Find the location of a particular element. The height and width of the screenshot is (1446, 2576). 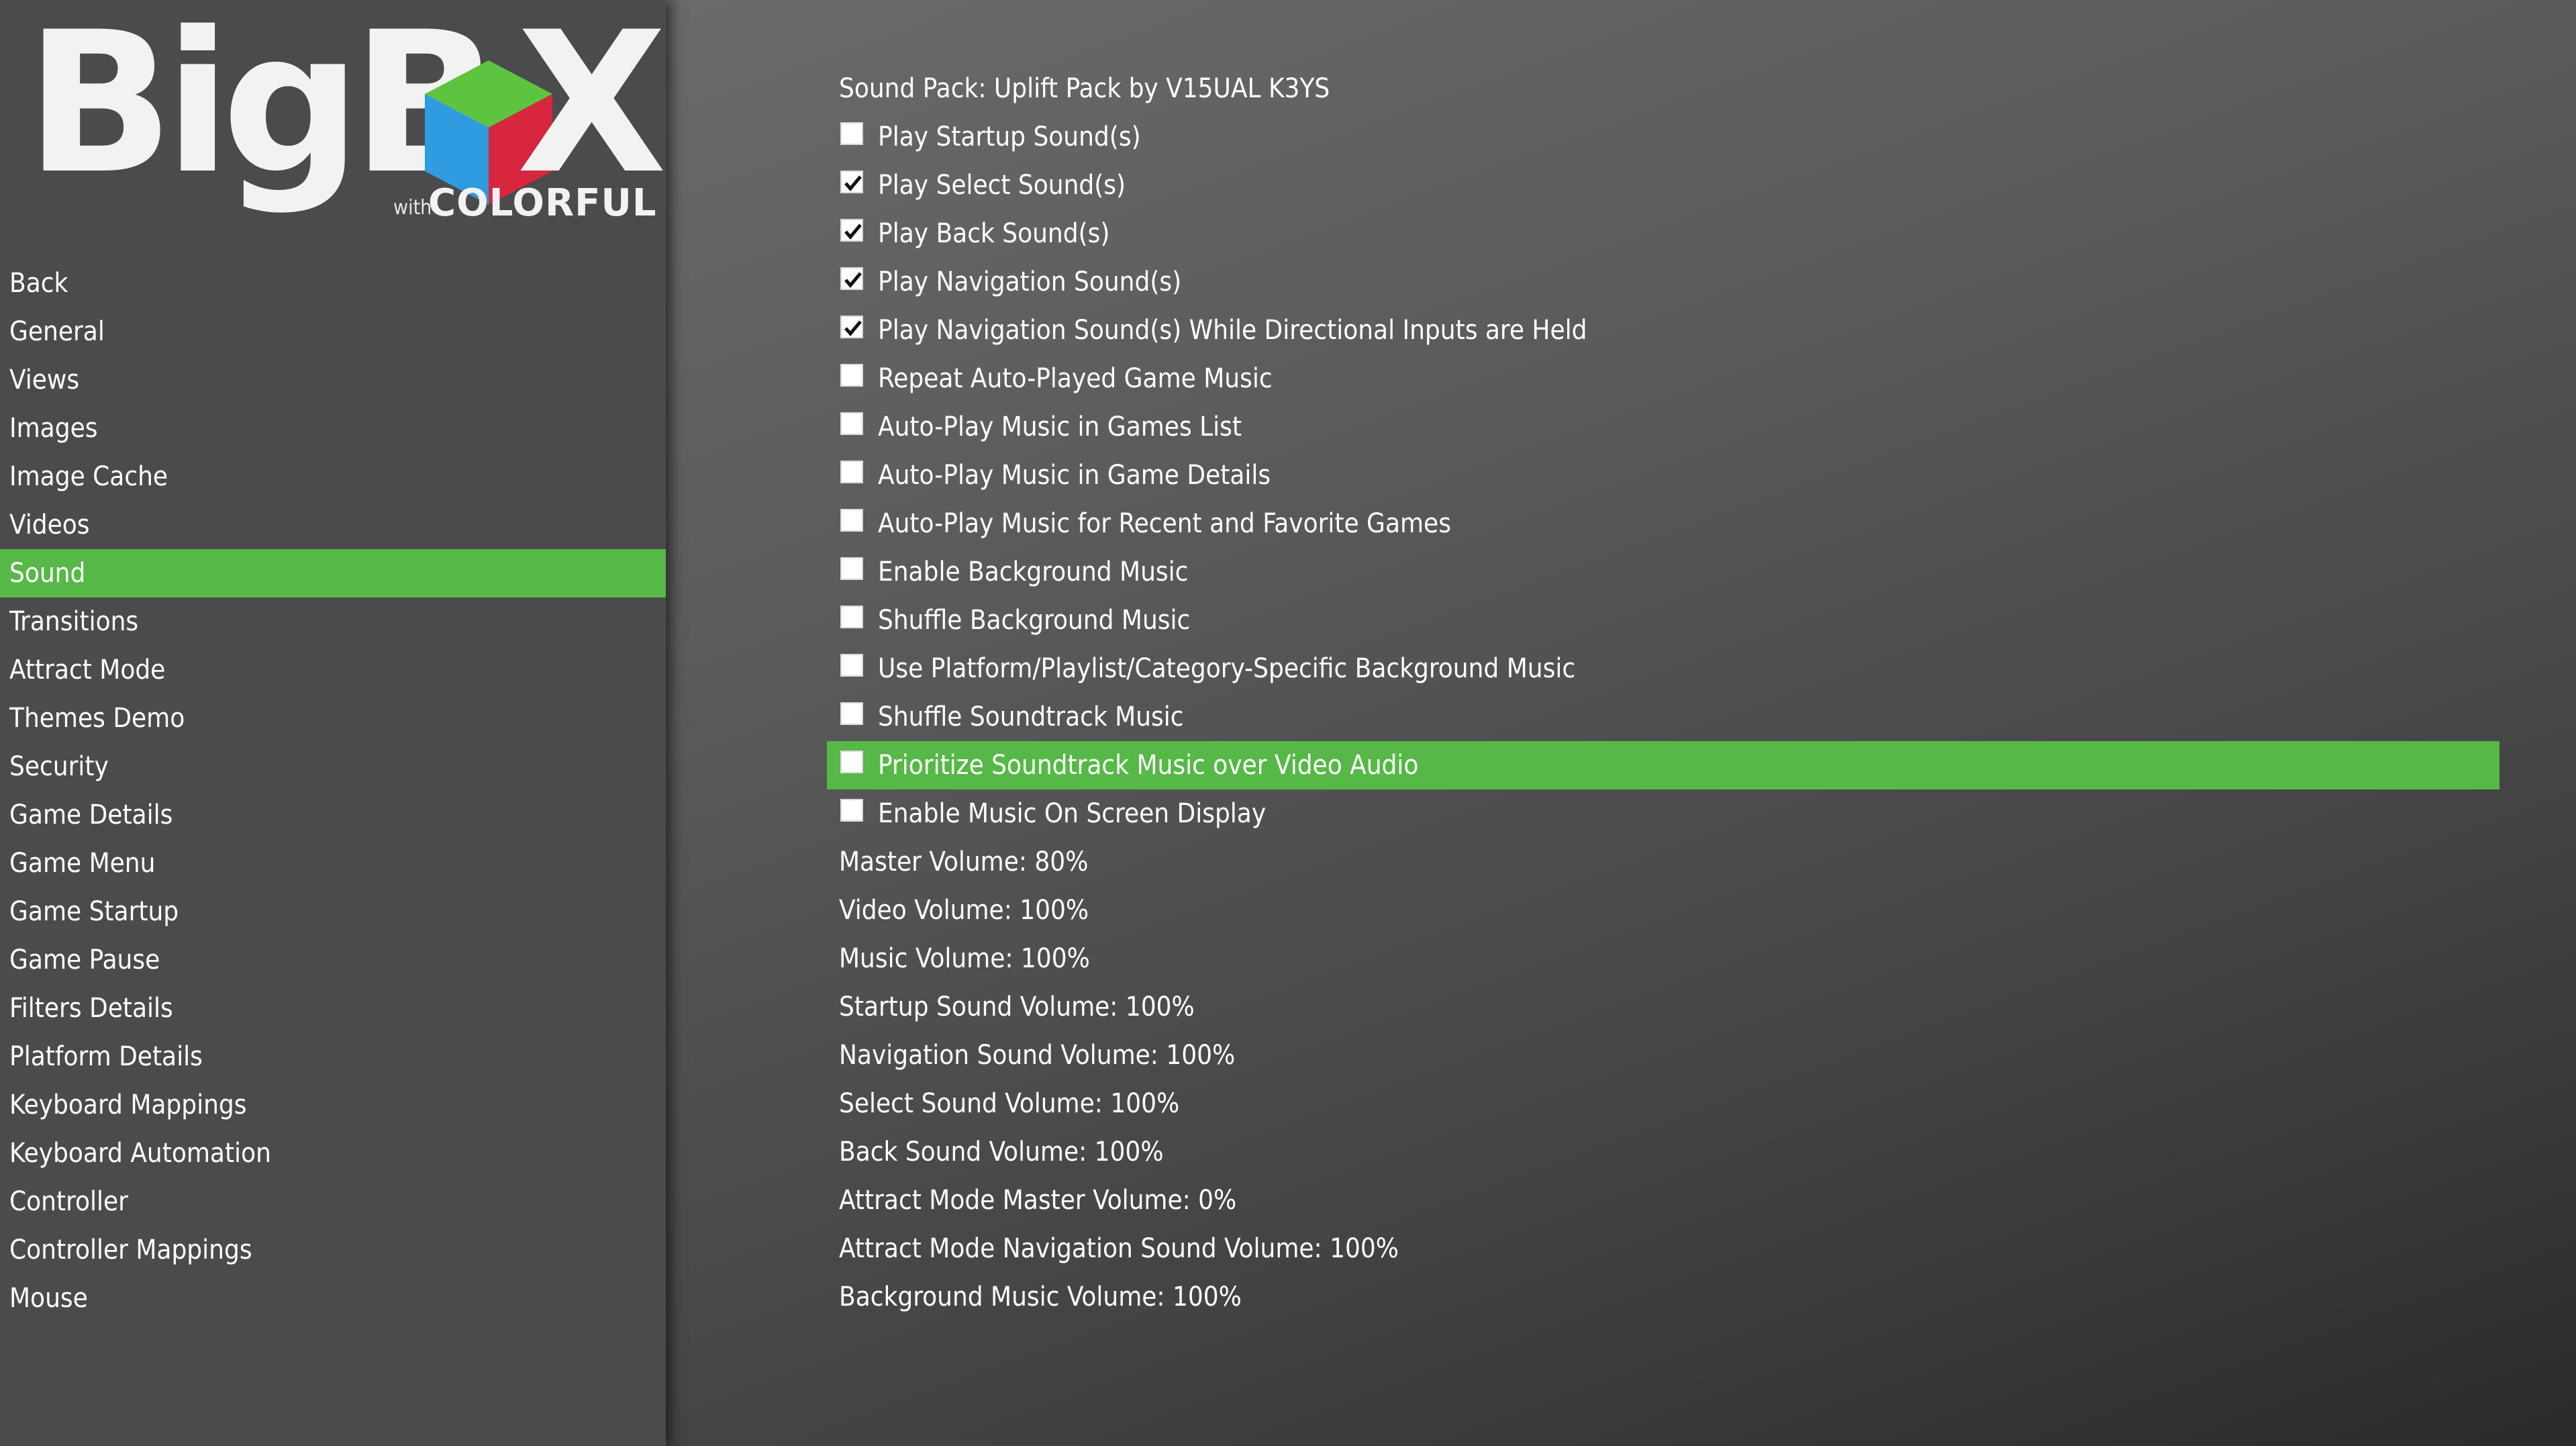

setting-row-navigation-sound-volume-100: Navigation Sound Volume: 100% is located at coordinates (1663, 1055).